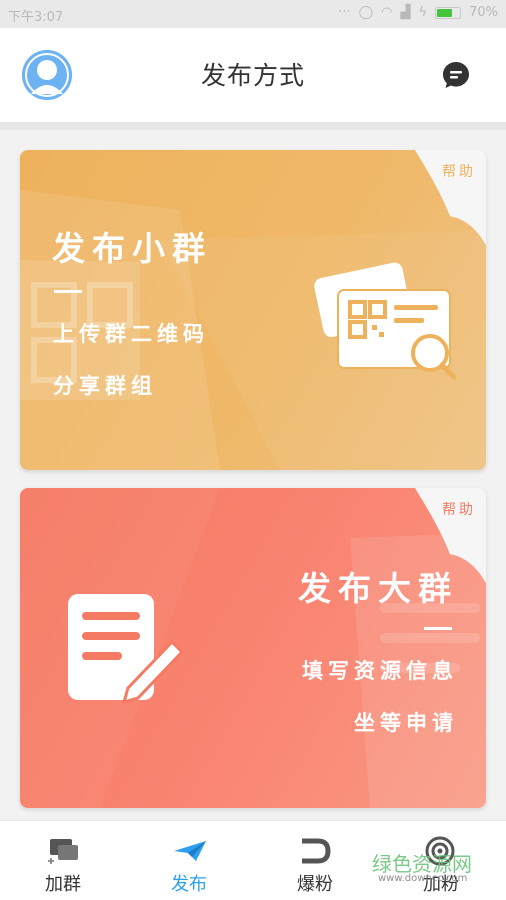 This screenshot has width=506, height=900. I want to click on battery-percent: 70%, so click(483, 12).